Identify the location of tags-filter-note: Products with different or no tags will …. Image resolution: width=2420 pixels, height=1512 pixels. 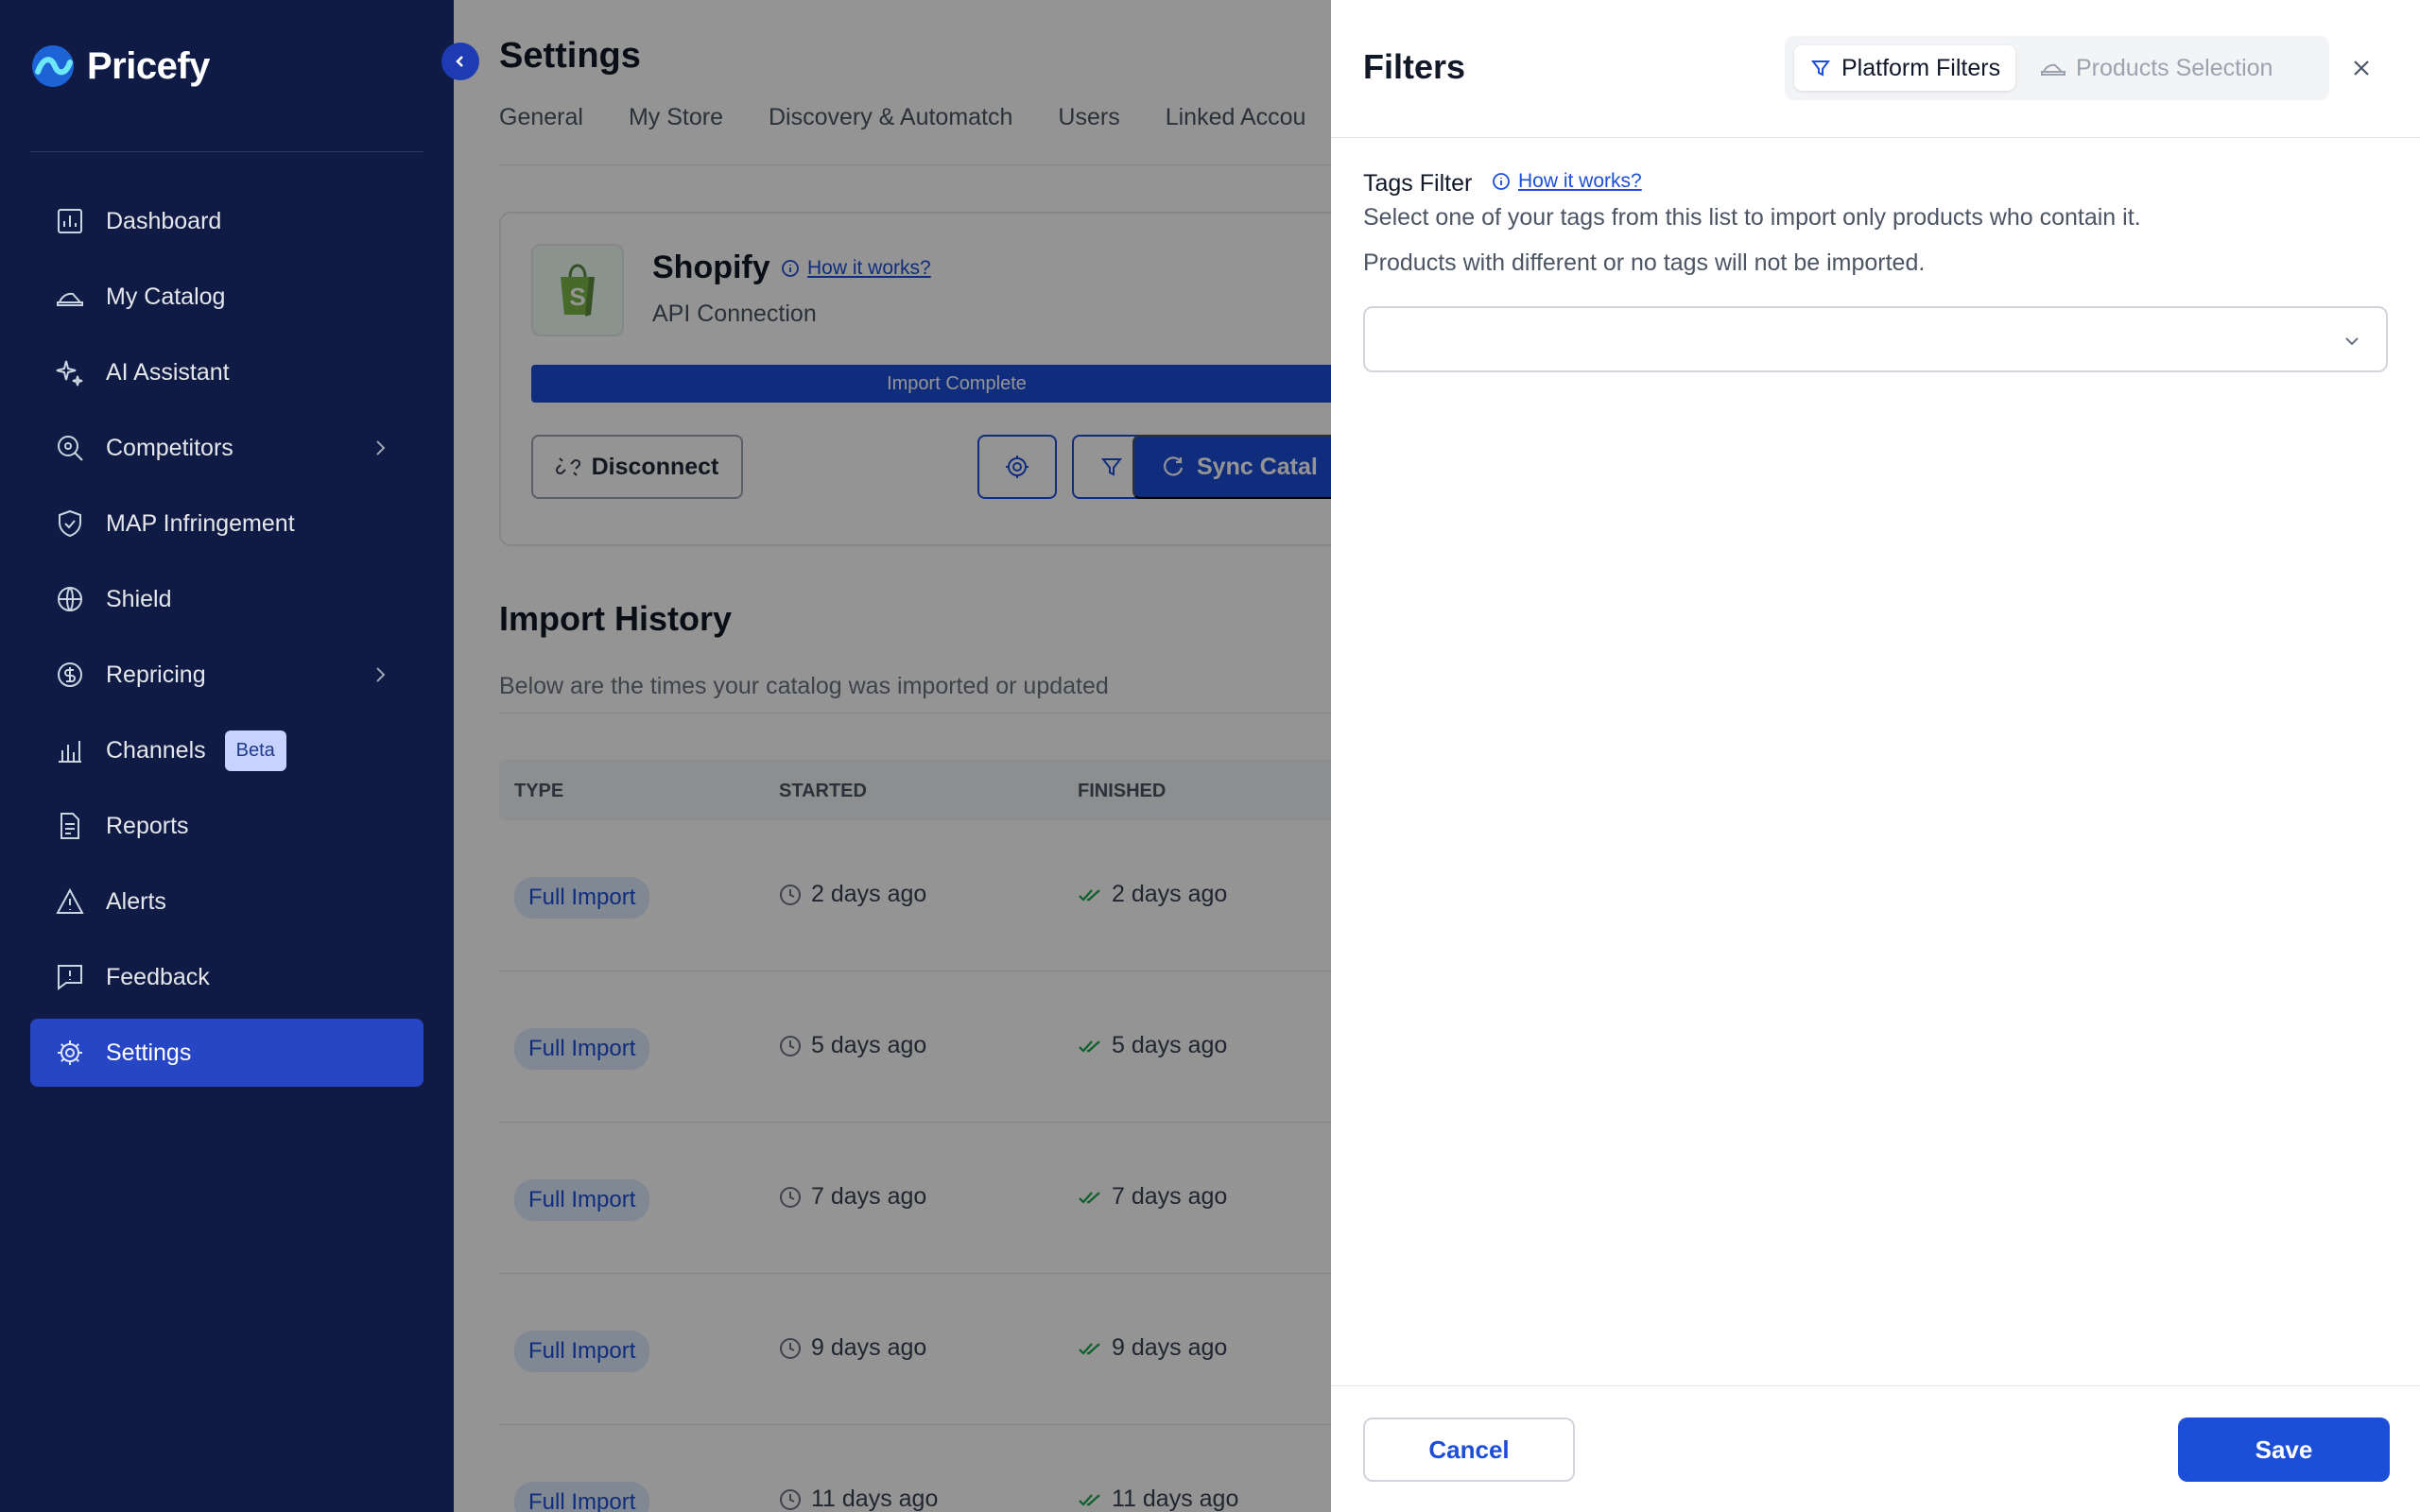
(1644, 262).